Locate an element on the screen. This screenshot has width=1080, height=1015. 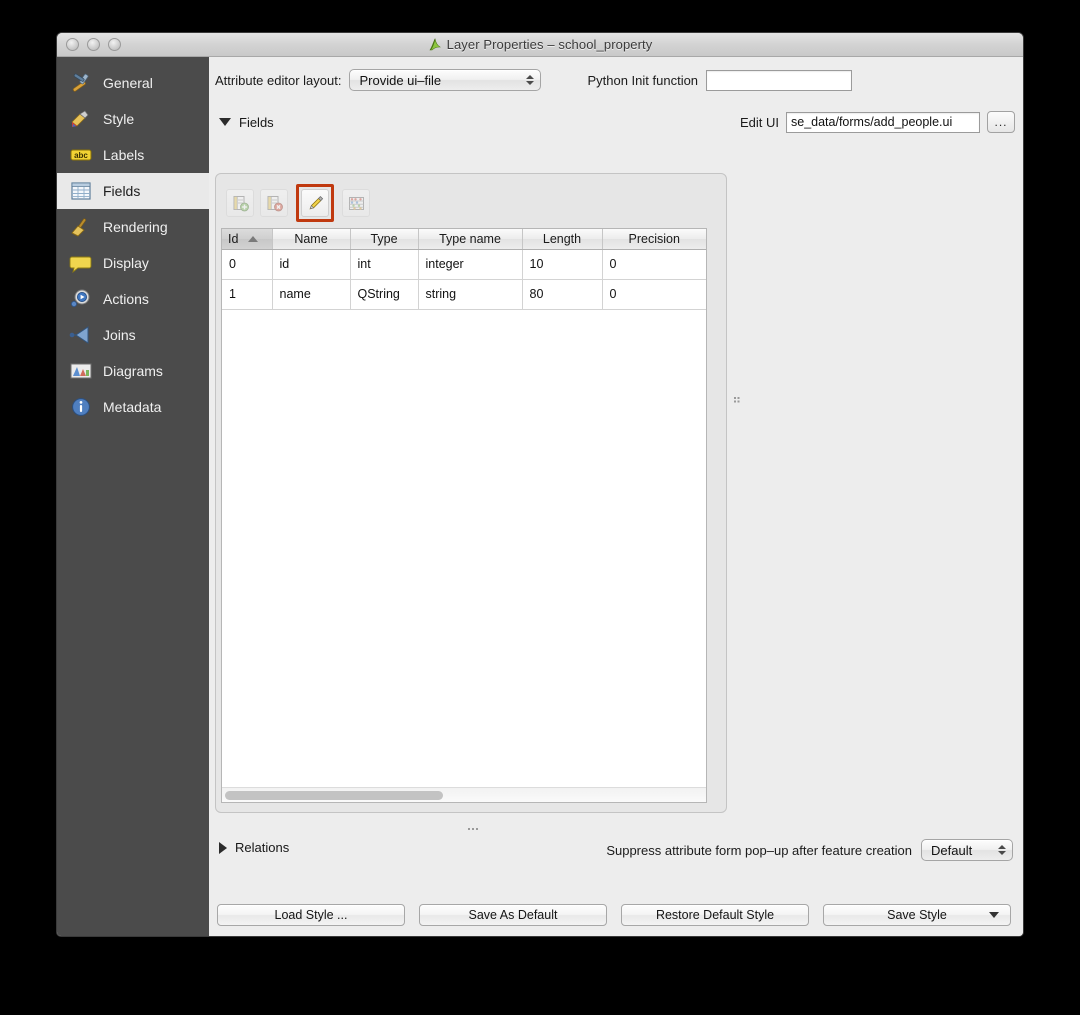
delete-column-icon is located at coordinates (274, 203).